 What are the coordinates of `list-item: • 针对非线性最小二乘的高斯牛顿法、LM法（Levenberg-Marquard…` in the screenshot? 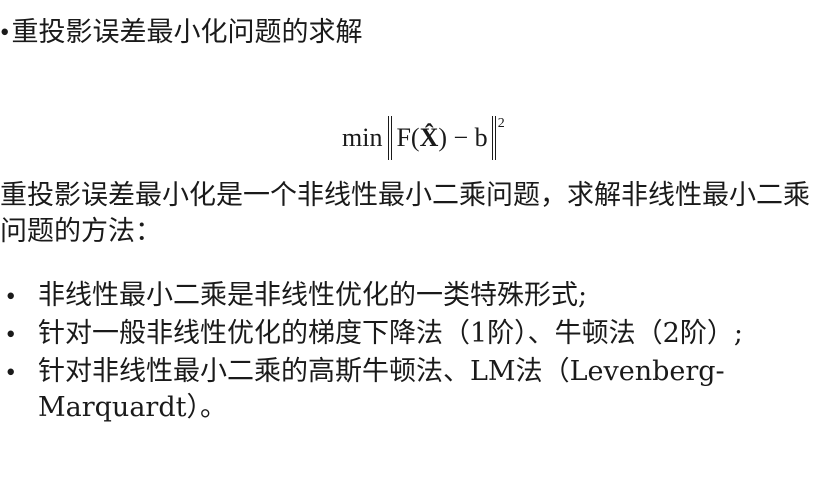 It's located at (417, 390).